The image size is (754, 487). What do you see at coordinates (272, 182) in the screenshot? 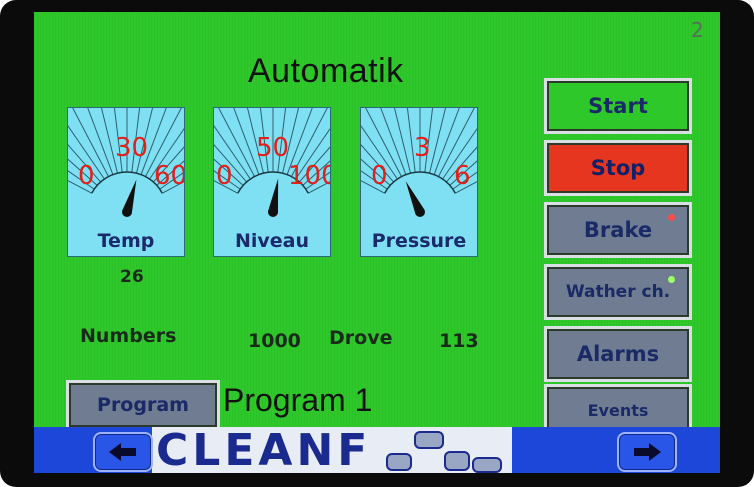
I see `niveau-gauge: 0 50 100 Niveau` at bounding box center [272, 182].